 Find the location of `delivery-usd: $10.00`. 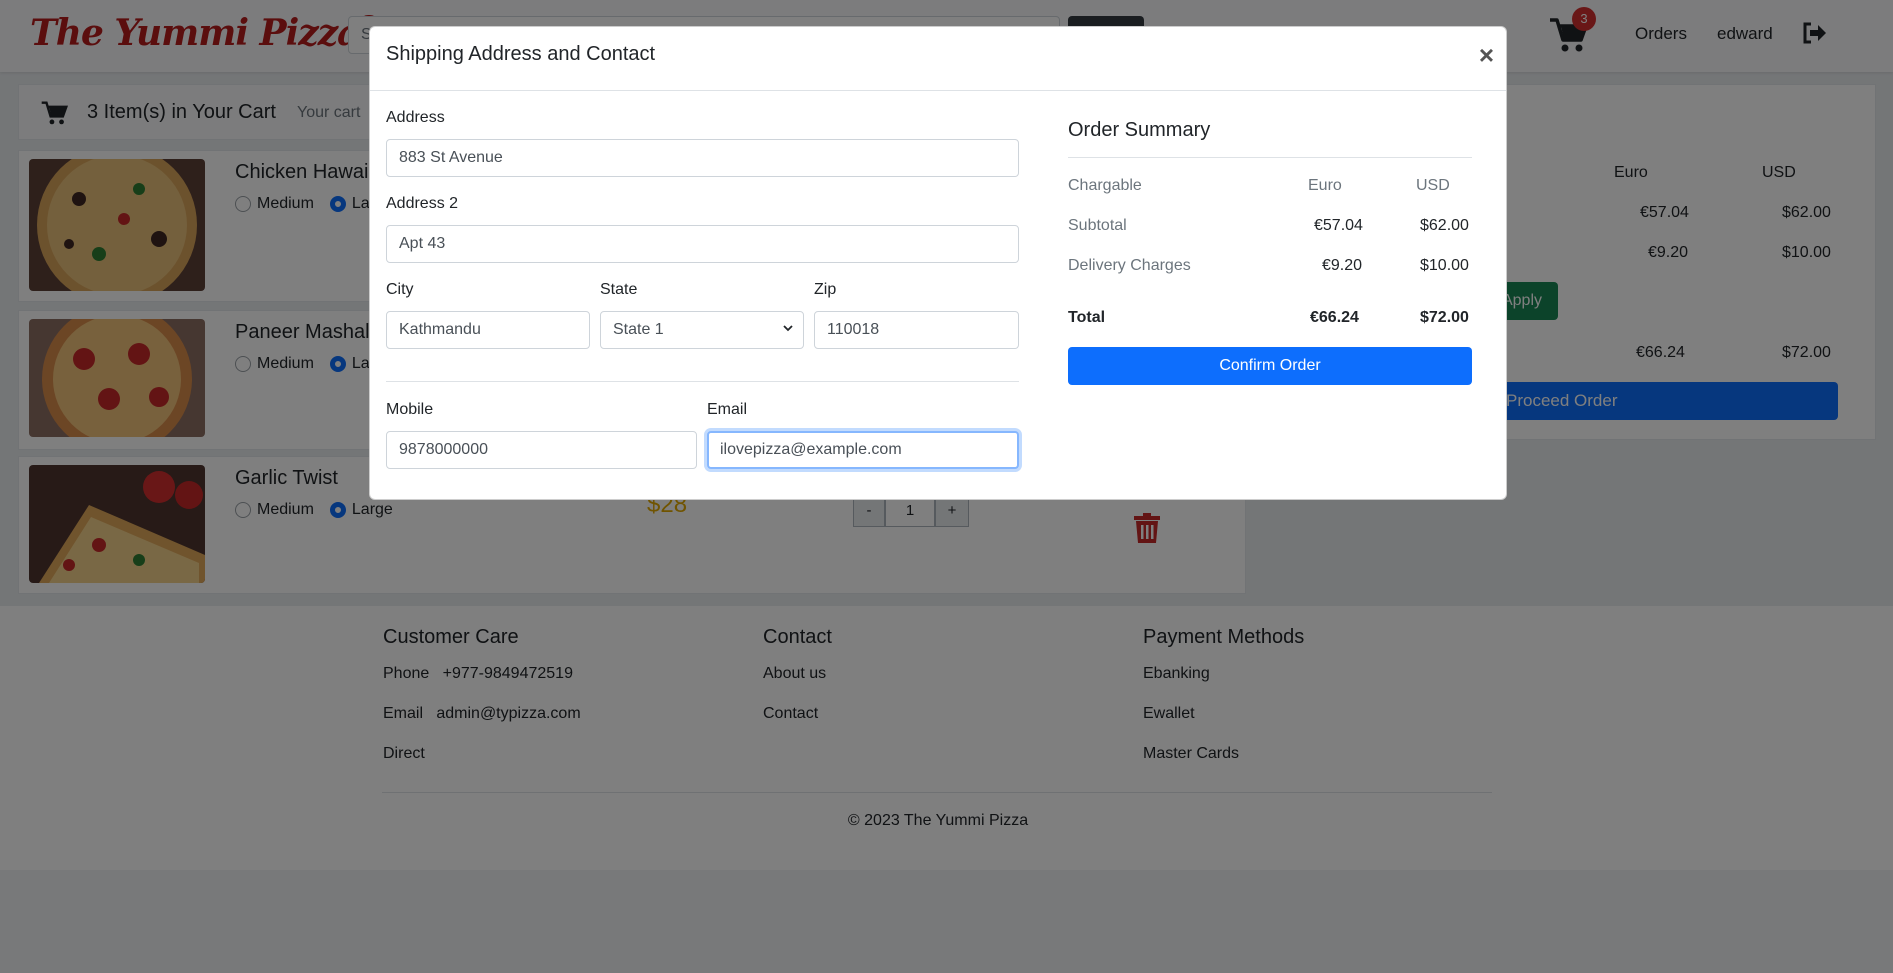

delivery-usd: $10.00 is located at coordinates (1444, 265).